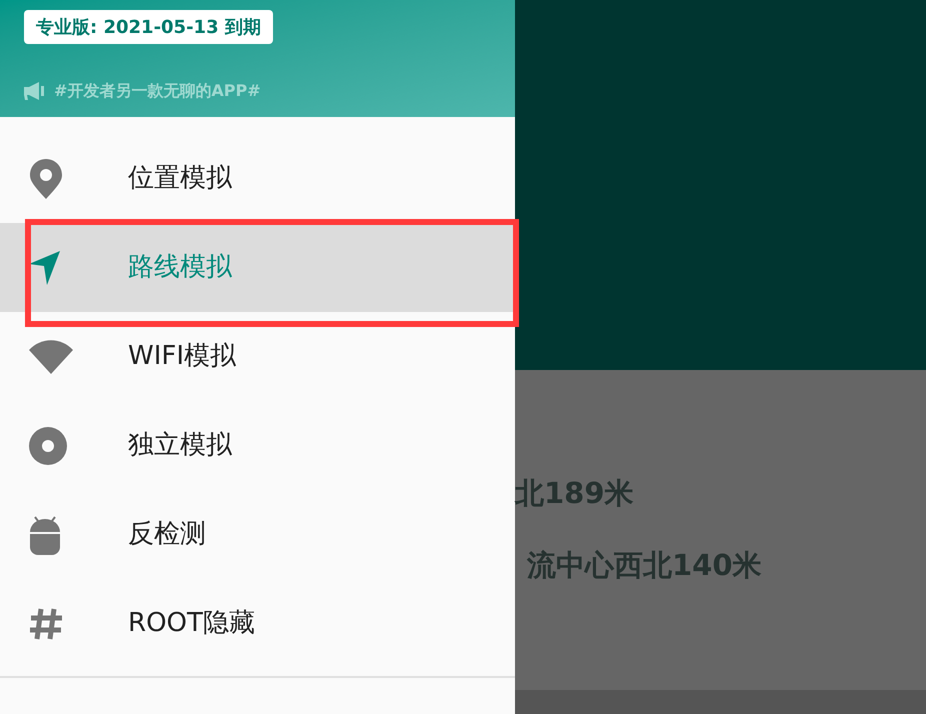 The image size is (926, 714). I want to click on menu-item: 反检测, so click(257, 534).